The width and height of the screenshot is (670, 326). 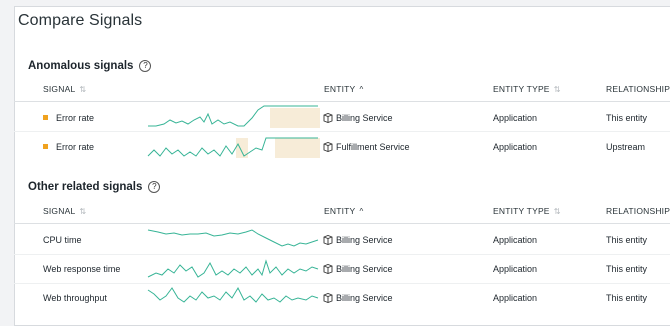 I want to click on anomalous-signals-heading: Anomalous signals?, so click(x=90, y=66).